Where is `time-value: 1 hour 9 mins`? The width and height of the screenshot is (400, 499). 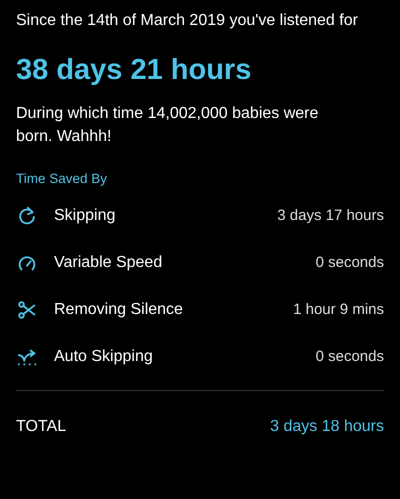 time-value: 1 hour 9 mins is located at coordinates (338, 309).